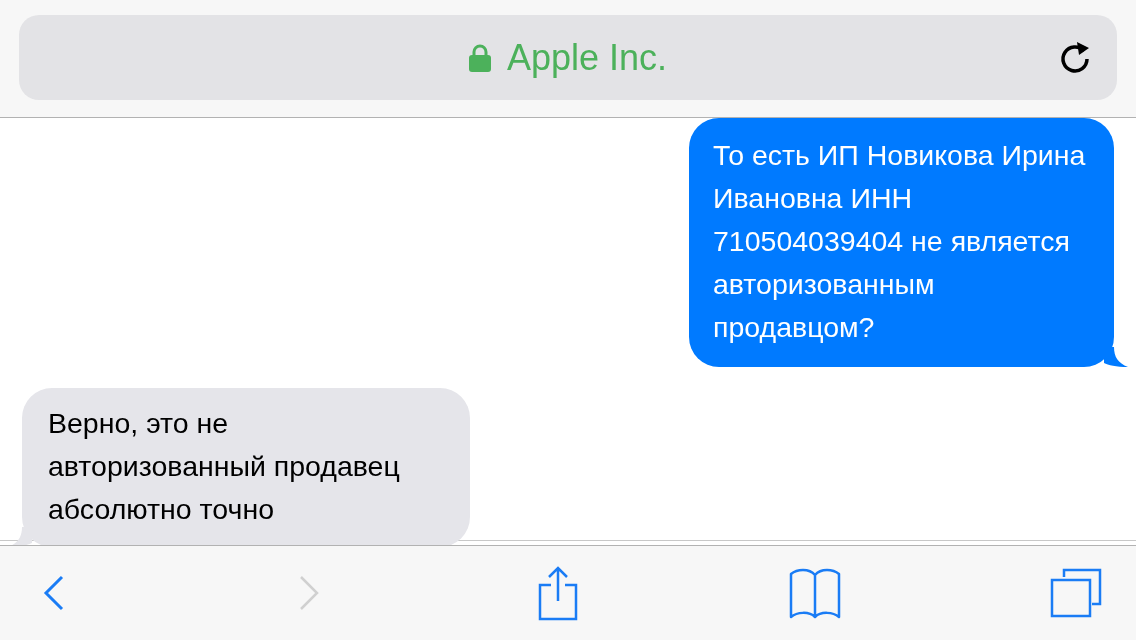 Image resolution: width=1136 pixels, height=640 pixels. What do you see at coordinates (815, 593) in the screenshot?
I see `book-icon` at bounding box center [815, 593].